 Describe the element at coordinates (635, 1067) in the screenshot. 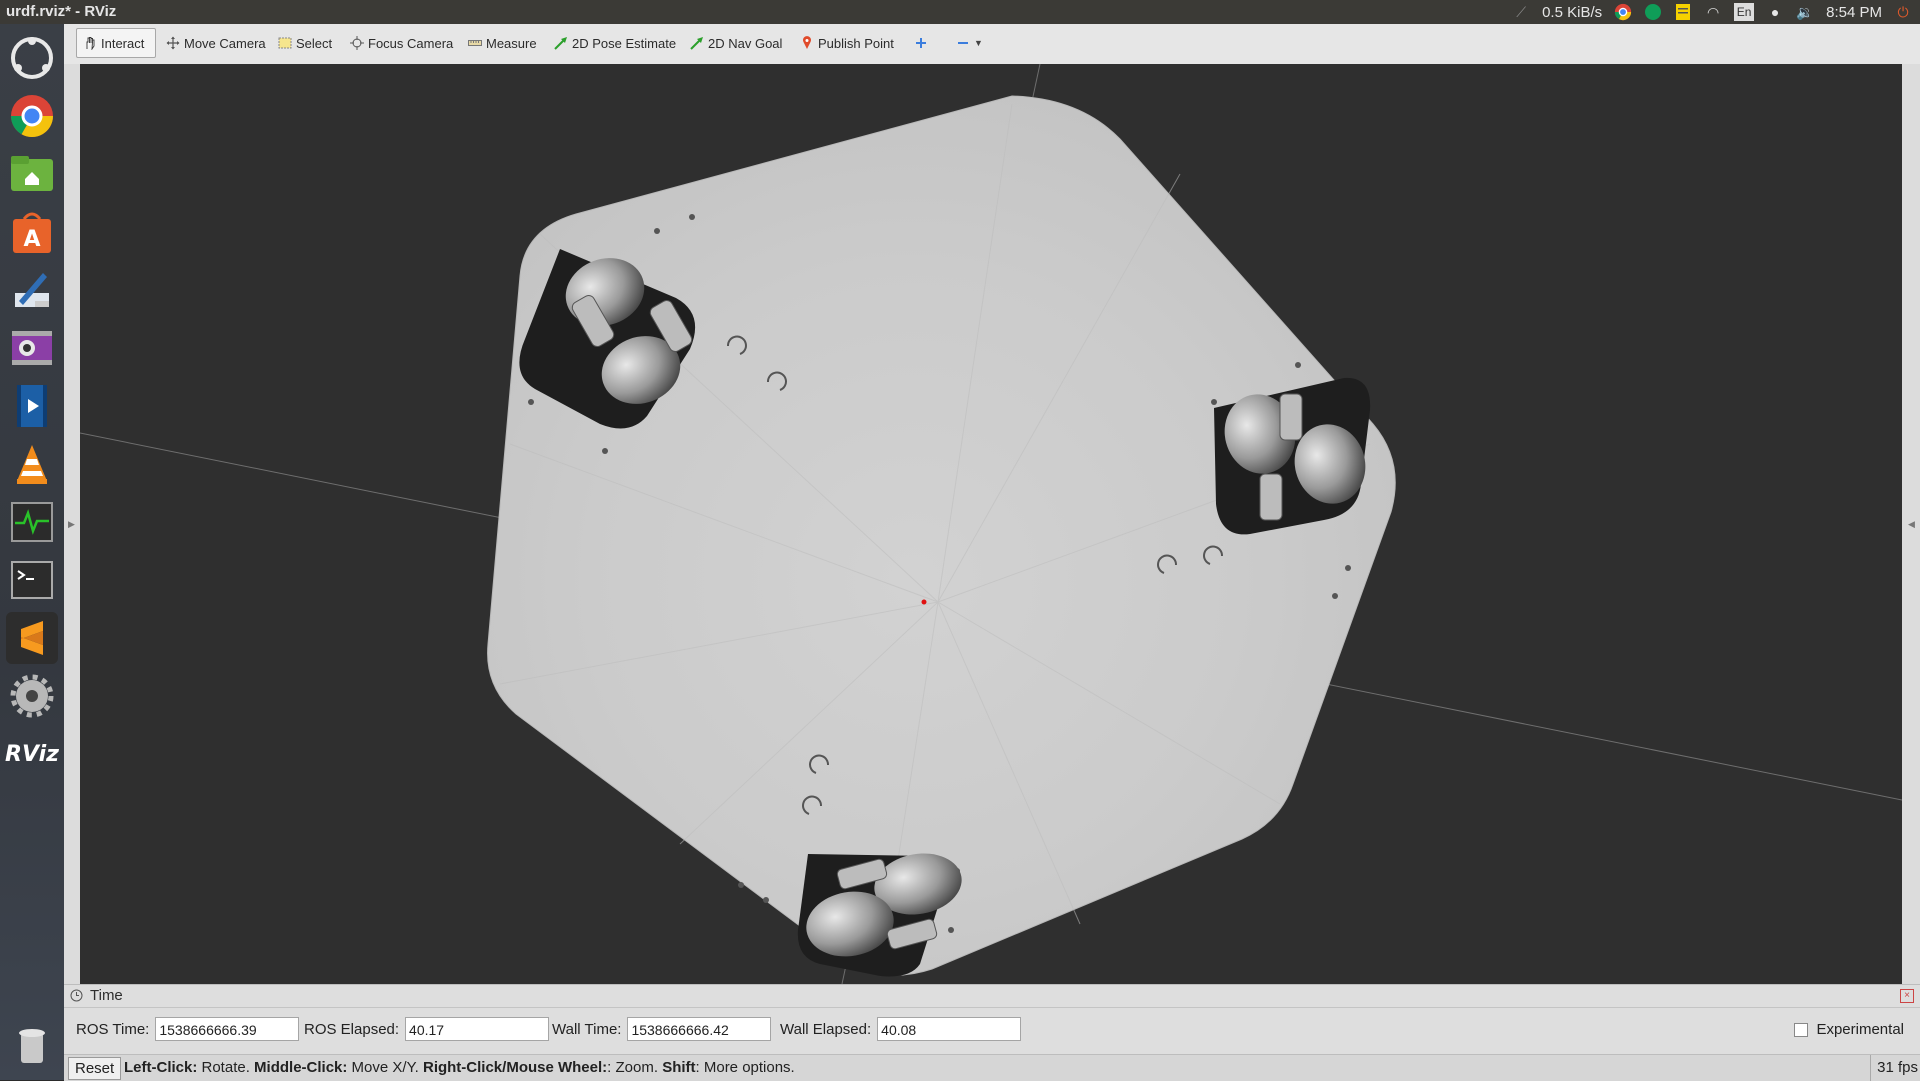

I see `hint-right-click-text: : Zoom.` at that location.